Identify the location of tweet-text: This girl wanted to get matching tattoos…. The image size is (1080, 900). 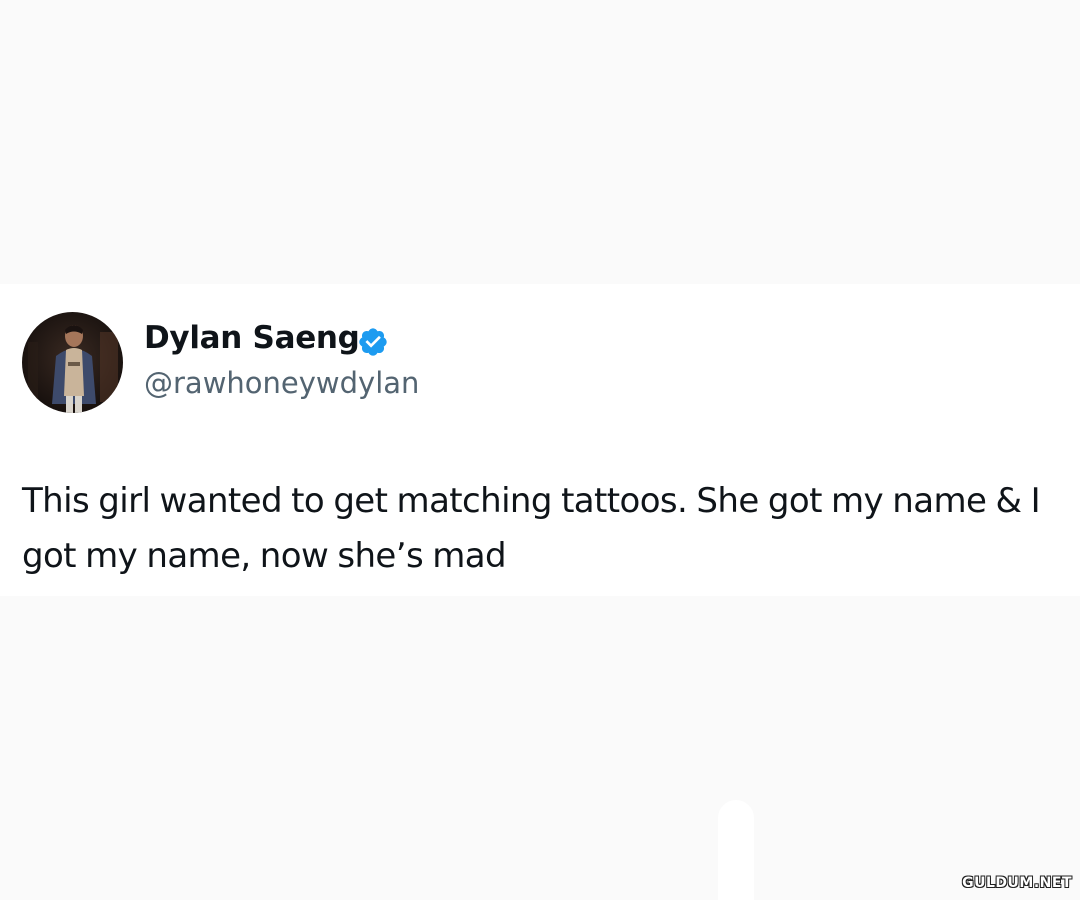
(531, 528).